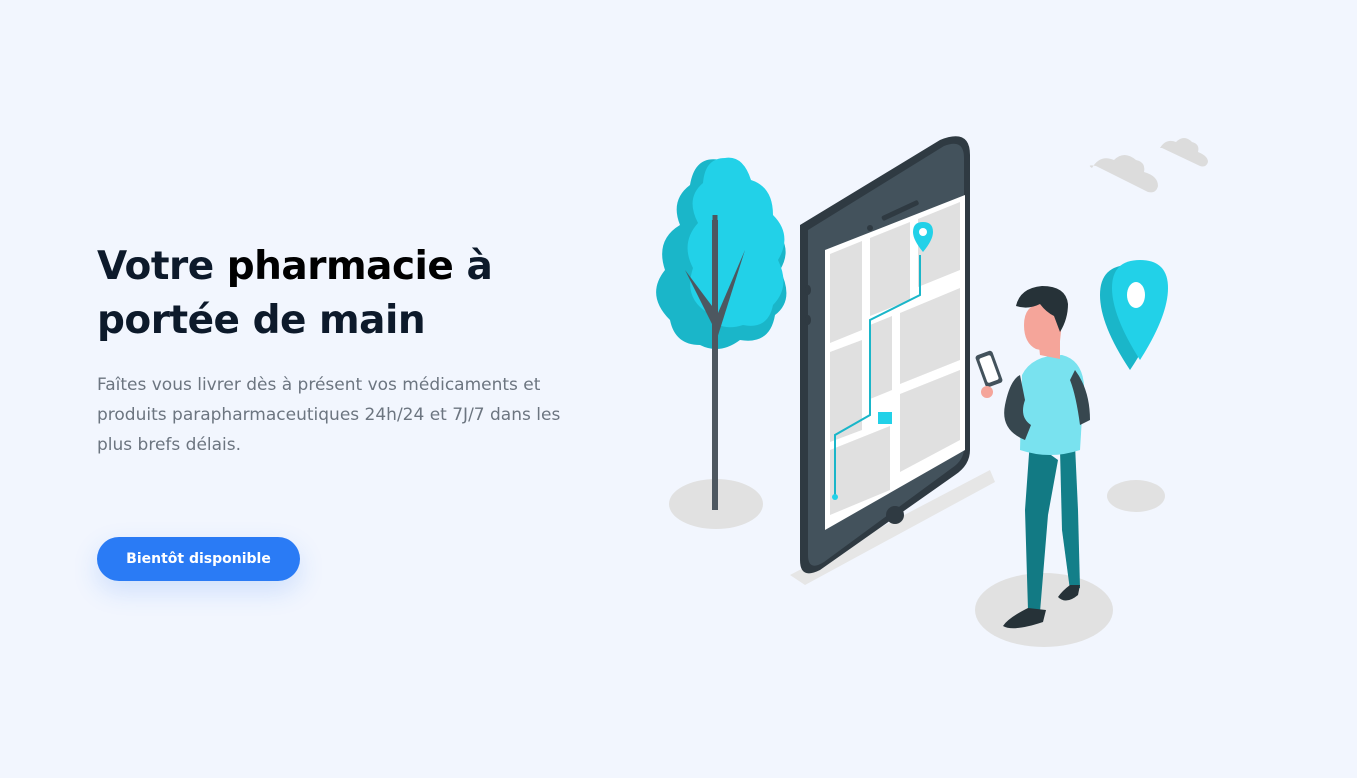  I want to click on headline-highlight: pharmacie, so click(340, 267).